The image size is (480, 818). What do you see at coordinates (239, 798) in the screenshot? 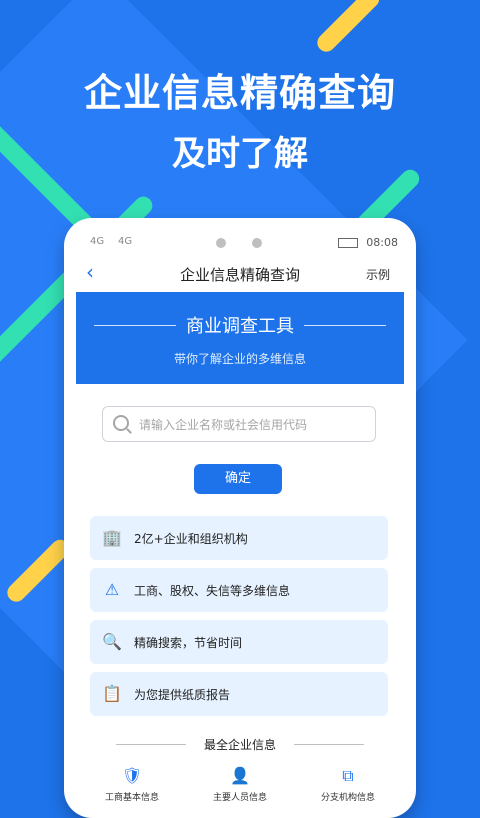
I see `category-label: 主要人员信息` at bounding box center [239, 798].